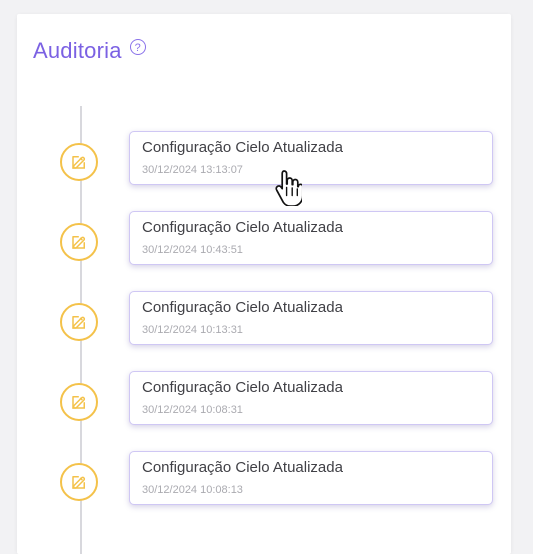 This screenshot has height=554, width=533. I want to click on question-circle-icon: ?, so click(137, 47).